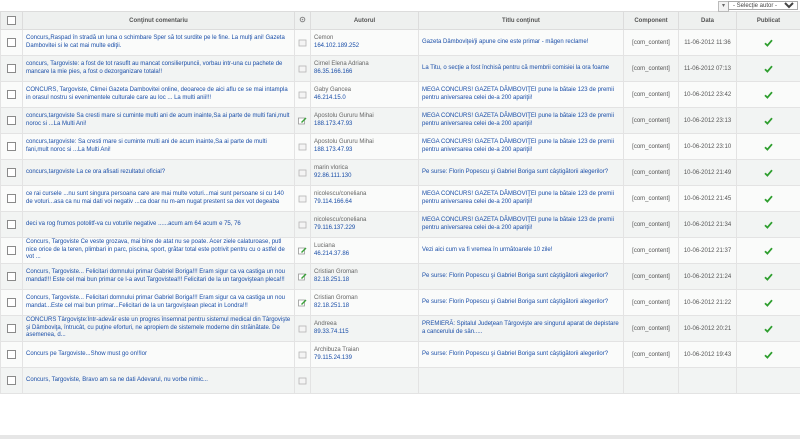 This screenshot has height=439, width=800. I want to click on author-ip-link: 89.33.74.115, so click(364, 333).